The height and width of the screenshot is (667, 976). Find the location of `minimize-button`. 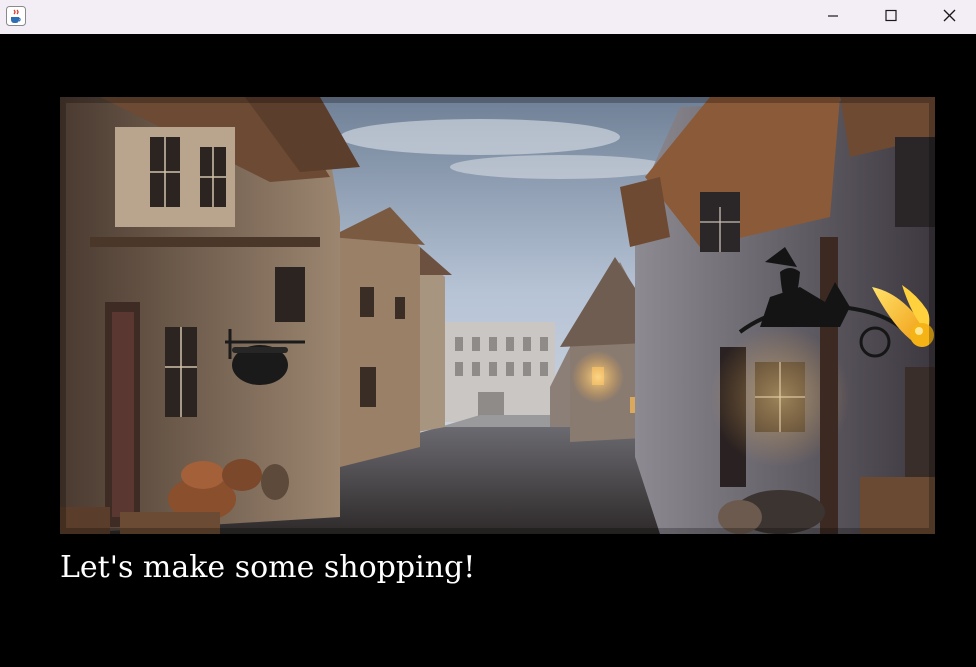

minimize-button is located at coordinates (833, 17).